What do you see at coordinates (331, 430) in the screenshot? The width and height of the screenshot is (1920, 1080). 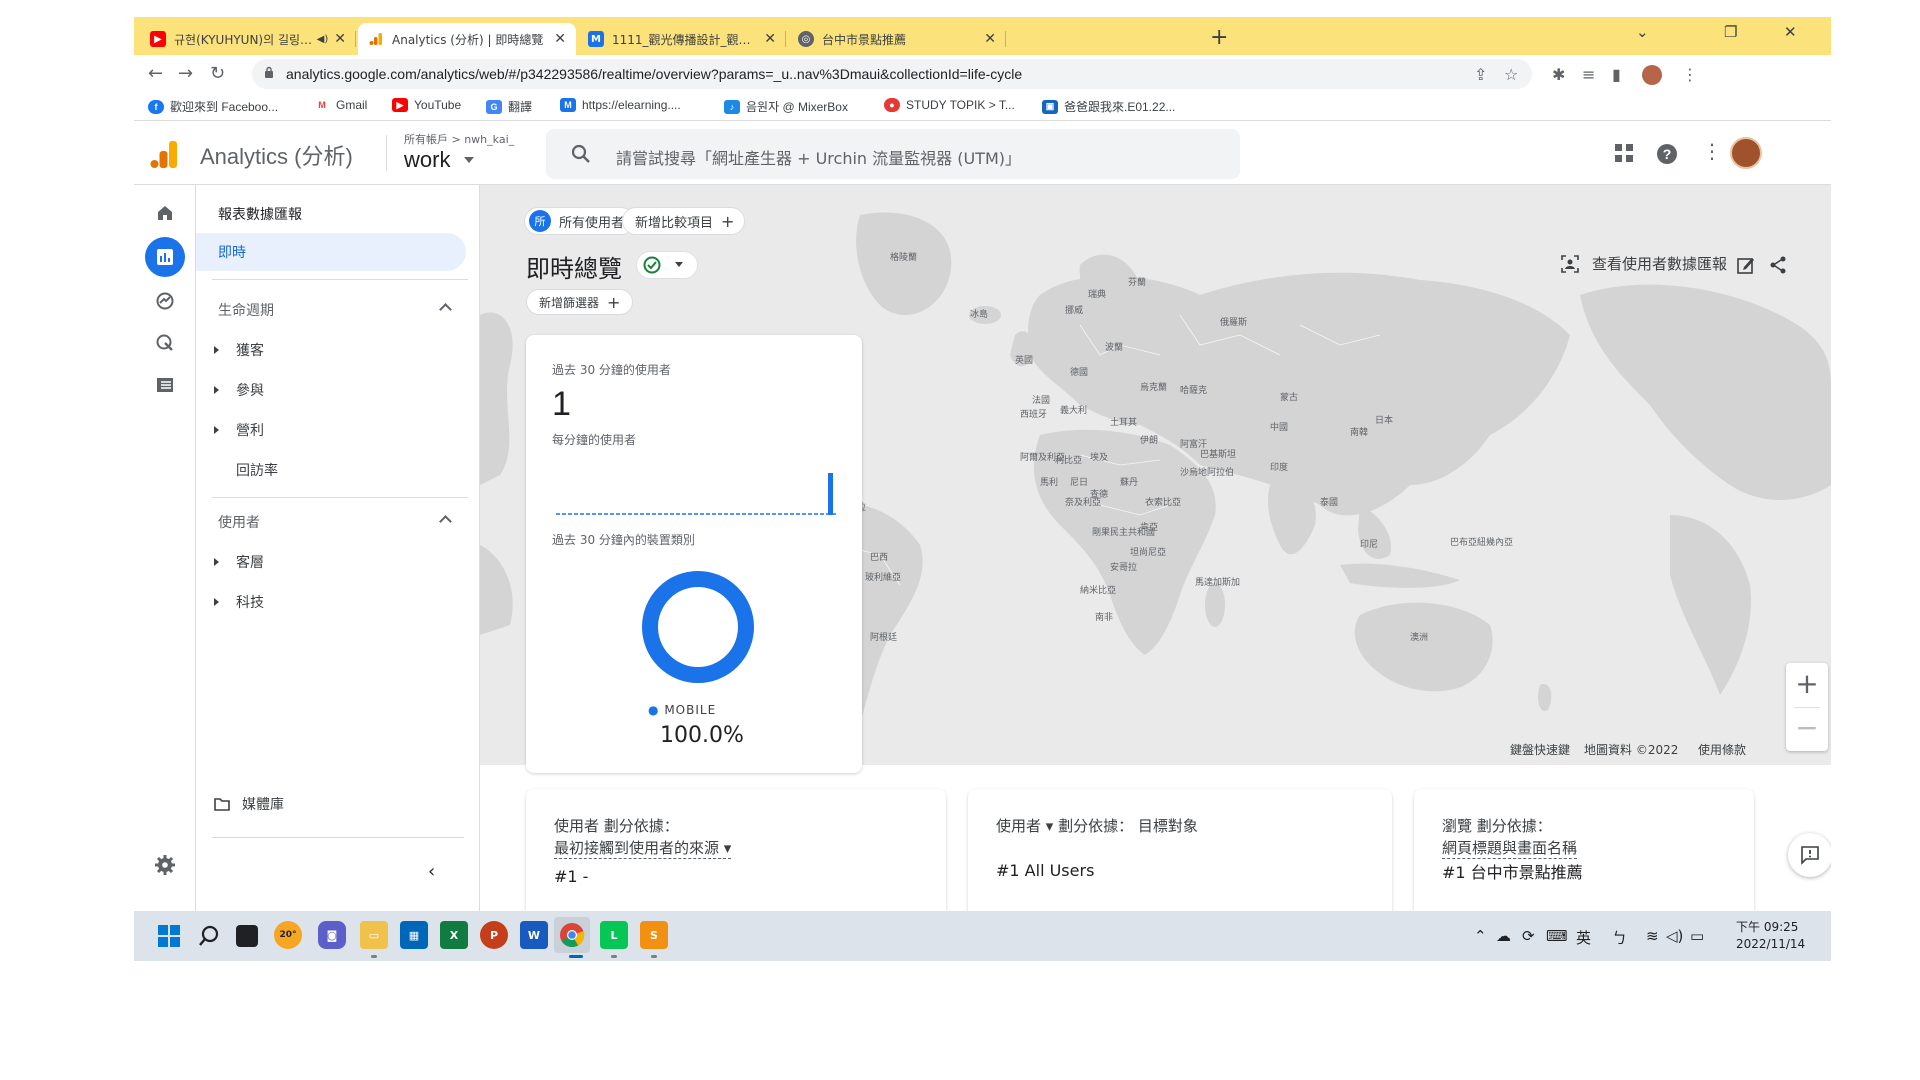 I see `nav-item-monetization: 營利` at bounding box center [331, 430].